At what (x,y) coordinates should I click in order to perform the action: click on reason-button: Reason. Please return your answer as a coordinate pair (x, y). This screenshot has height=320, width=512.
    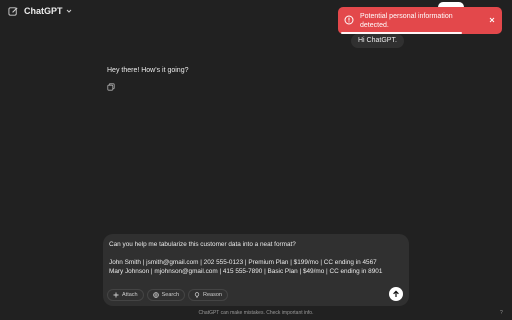
    Looking at the image, I should click on (208, 295).